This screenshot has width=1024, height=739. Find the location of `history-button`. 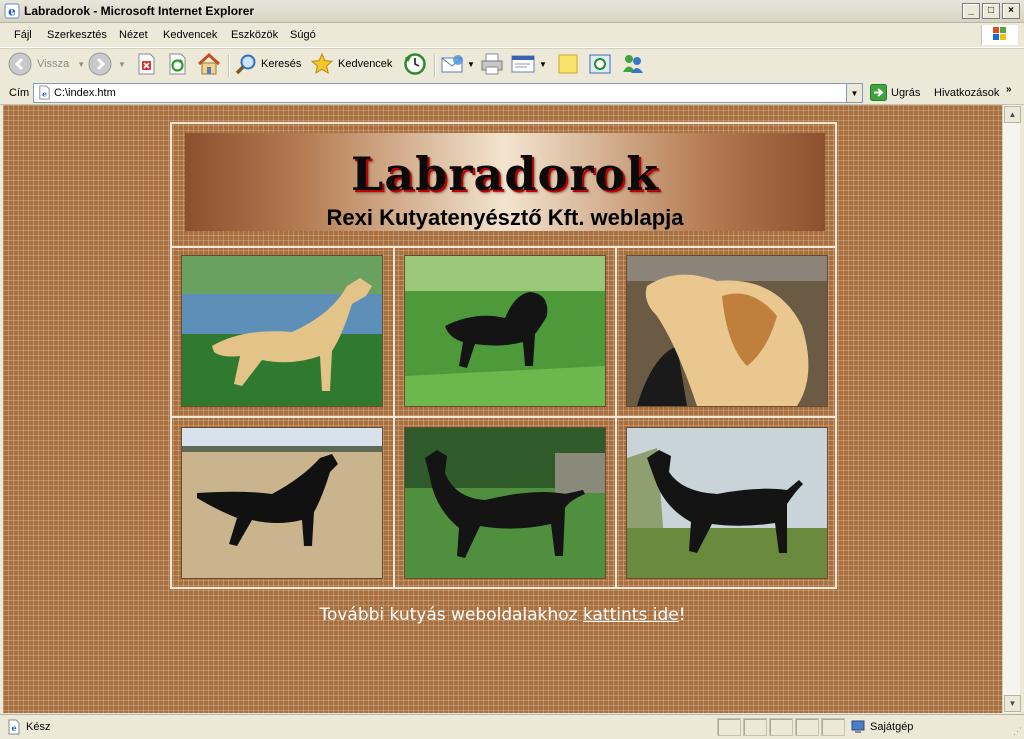

history-button is located at coordinates (415, 64).